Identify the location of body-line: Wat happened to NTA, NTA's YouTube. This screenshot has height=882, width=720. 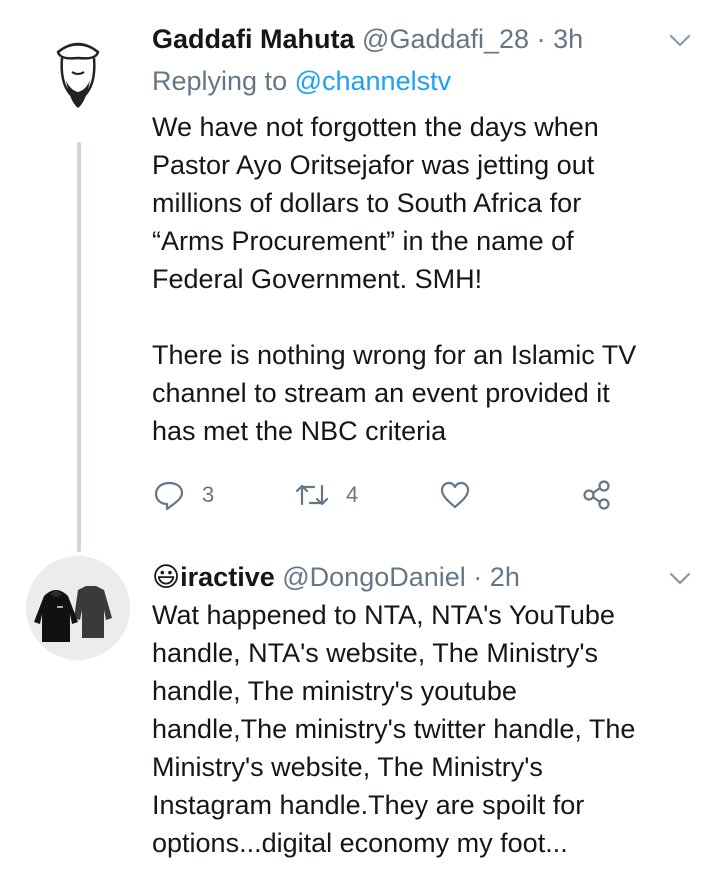
(383, 615).